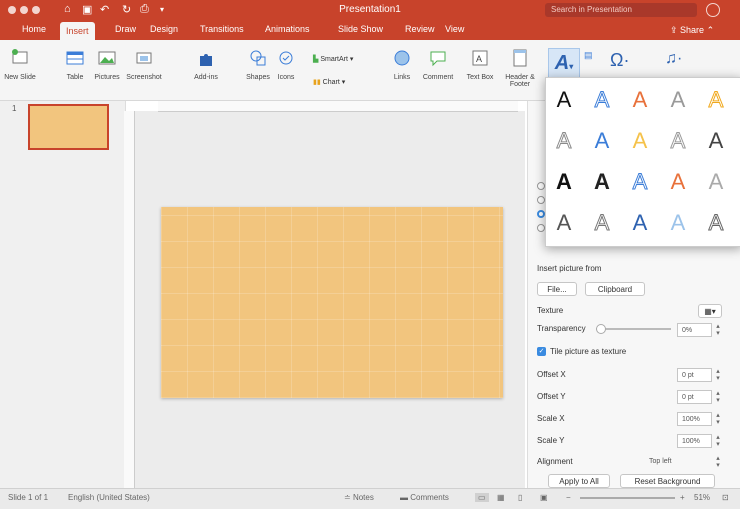 This screenshot has height=509, width=740. Describe the element at coordinates (718, 375) in the screenshot. I see `offset-x-stepper: ▴ ▾` at that location.